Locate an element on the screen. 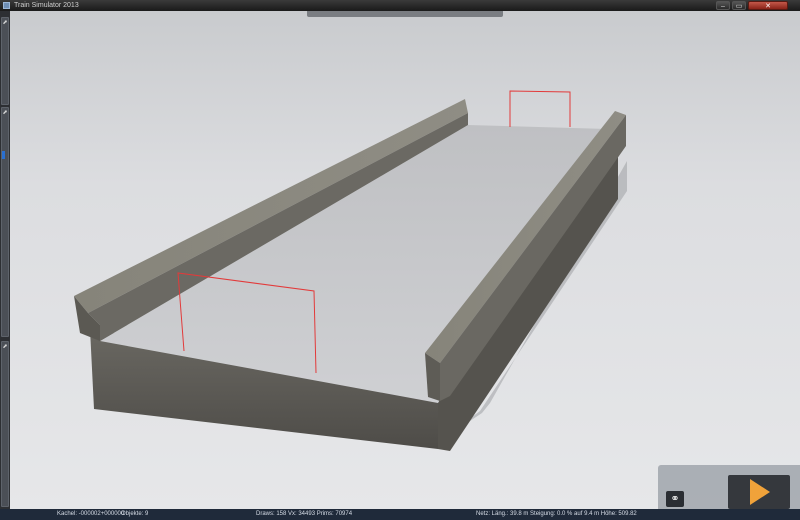 The width and height of the screenshot is (800, 520). close-button: ✕ is located at coordinates (768, 5).